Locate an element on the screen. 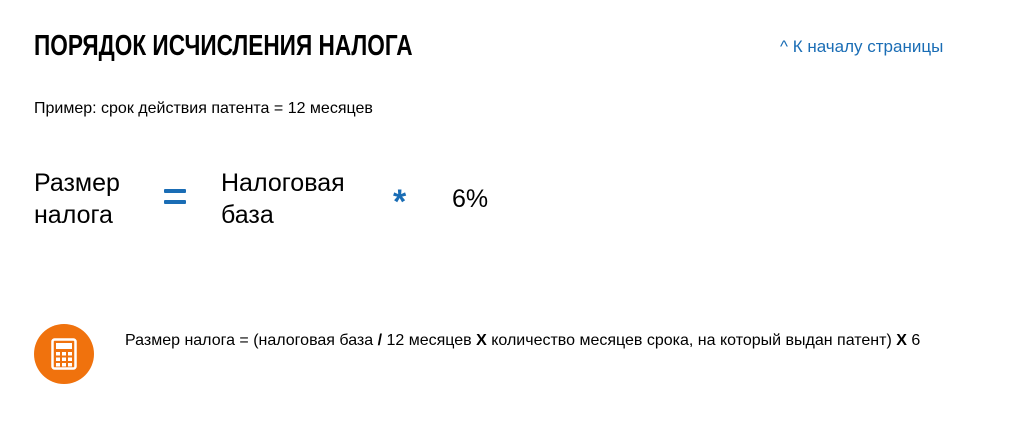 This screenshot has height=436, width=1024. calculator-glyph is located at coordinates (64, 354).